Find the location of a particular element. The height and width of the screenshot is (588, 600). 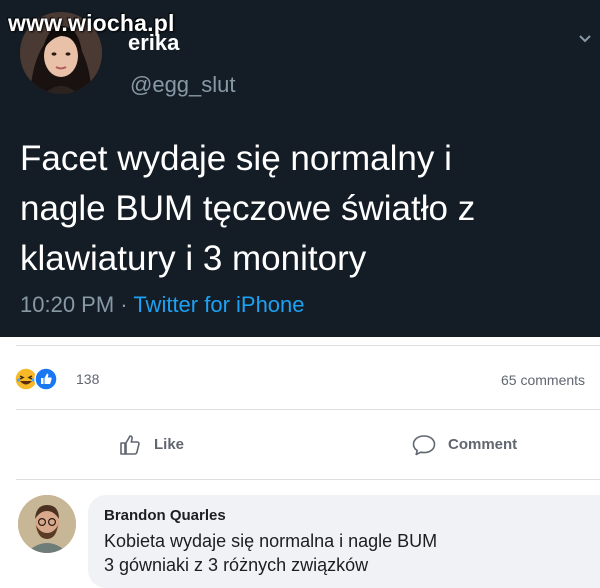

comment-button: Comment is located at coordinates (476, 445).